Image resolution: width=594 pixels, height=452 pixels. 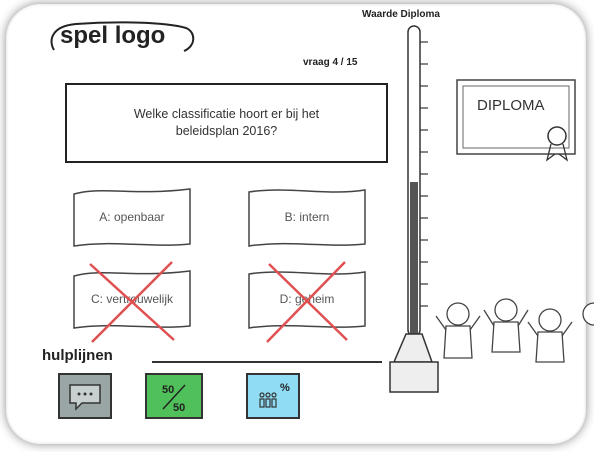 I want to click on helpers-title: hulplijnen, so click(x=77, y=355).